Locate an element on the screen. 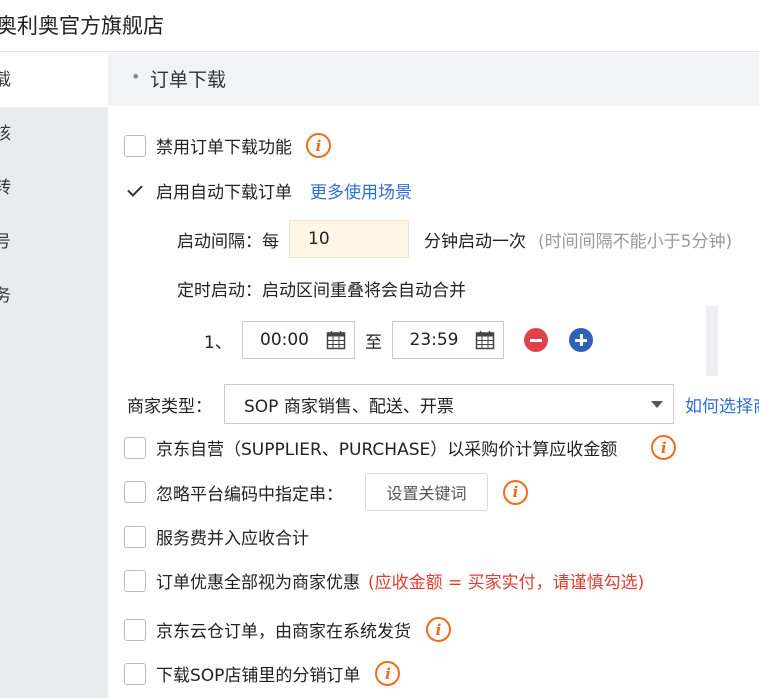 The image size is (759, 698). merchant-type-value: SOP 商家销售、配送、开票 is located at coordinates (349, 406).